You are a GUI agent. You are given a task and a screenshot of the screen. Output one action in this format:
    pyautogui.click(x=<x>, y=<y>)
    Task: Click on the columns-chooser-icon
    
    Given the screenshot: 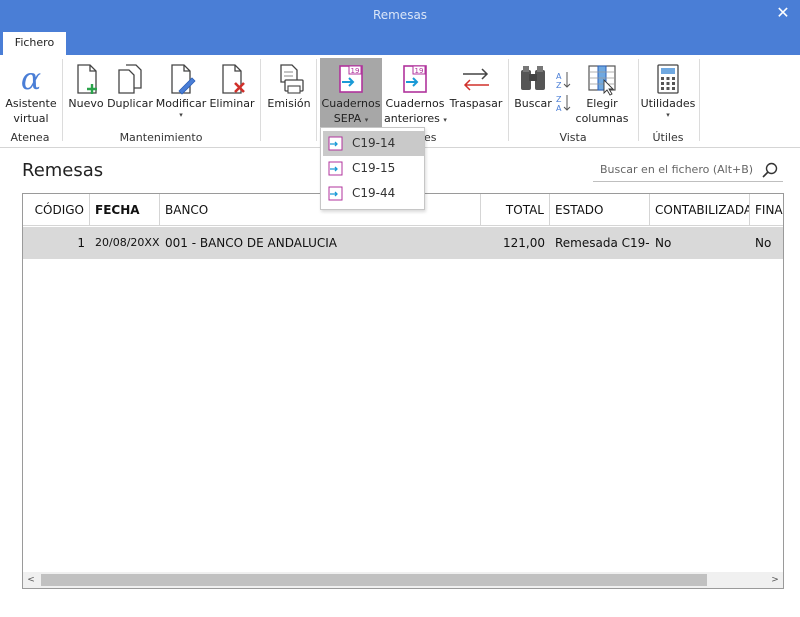 What is the action you would take?
    pyautogui.click(x=602, y=80)
    